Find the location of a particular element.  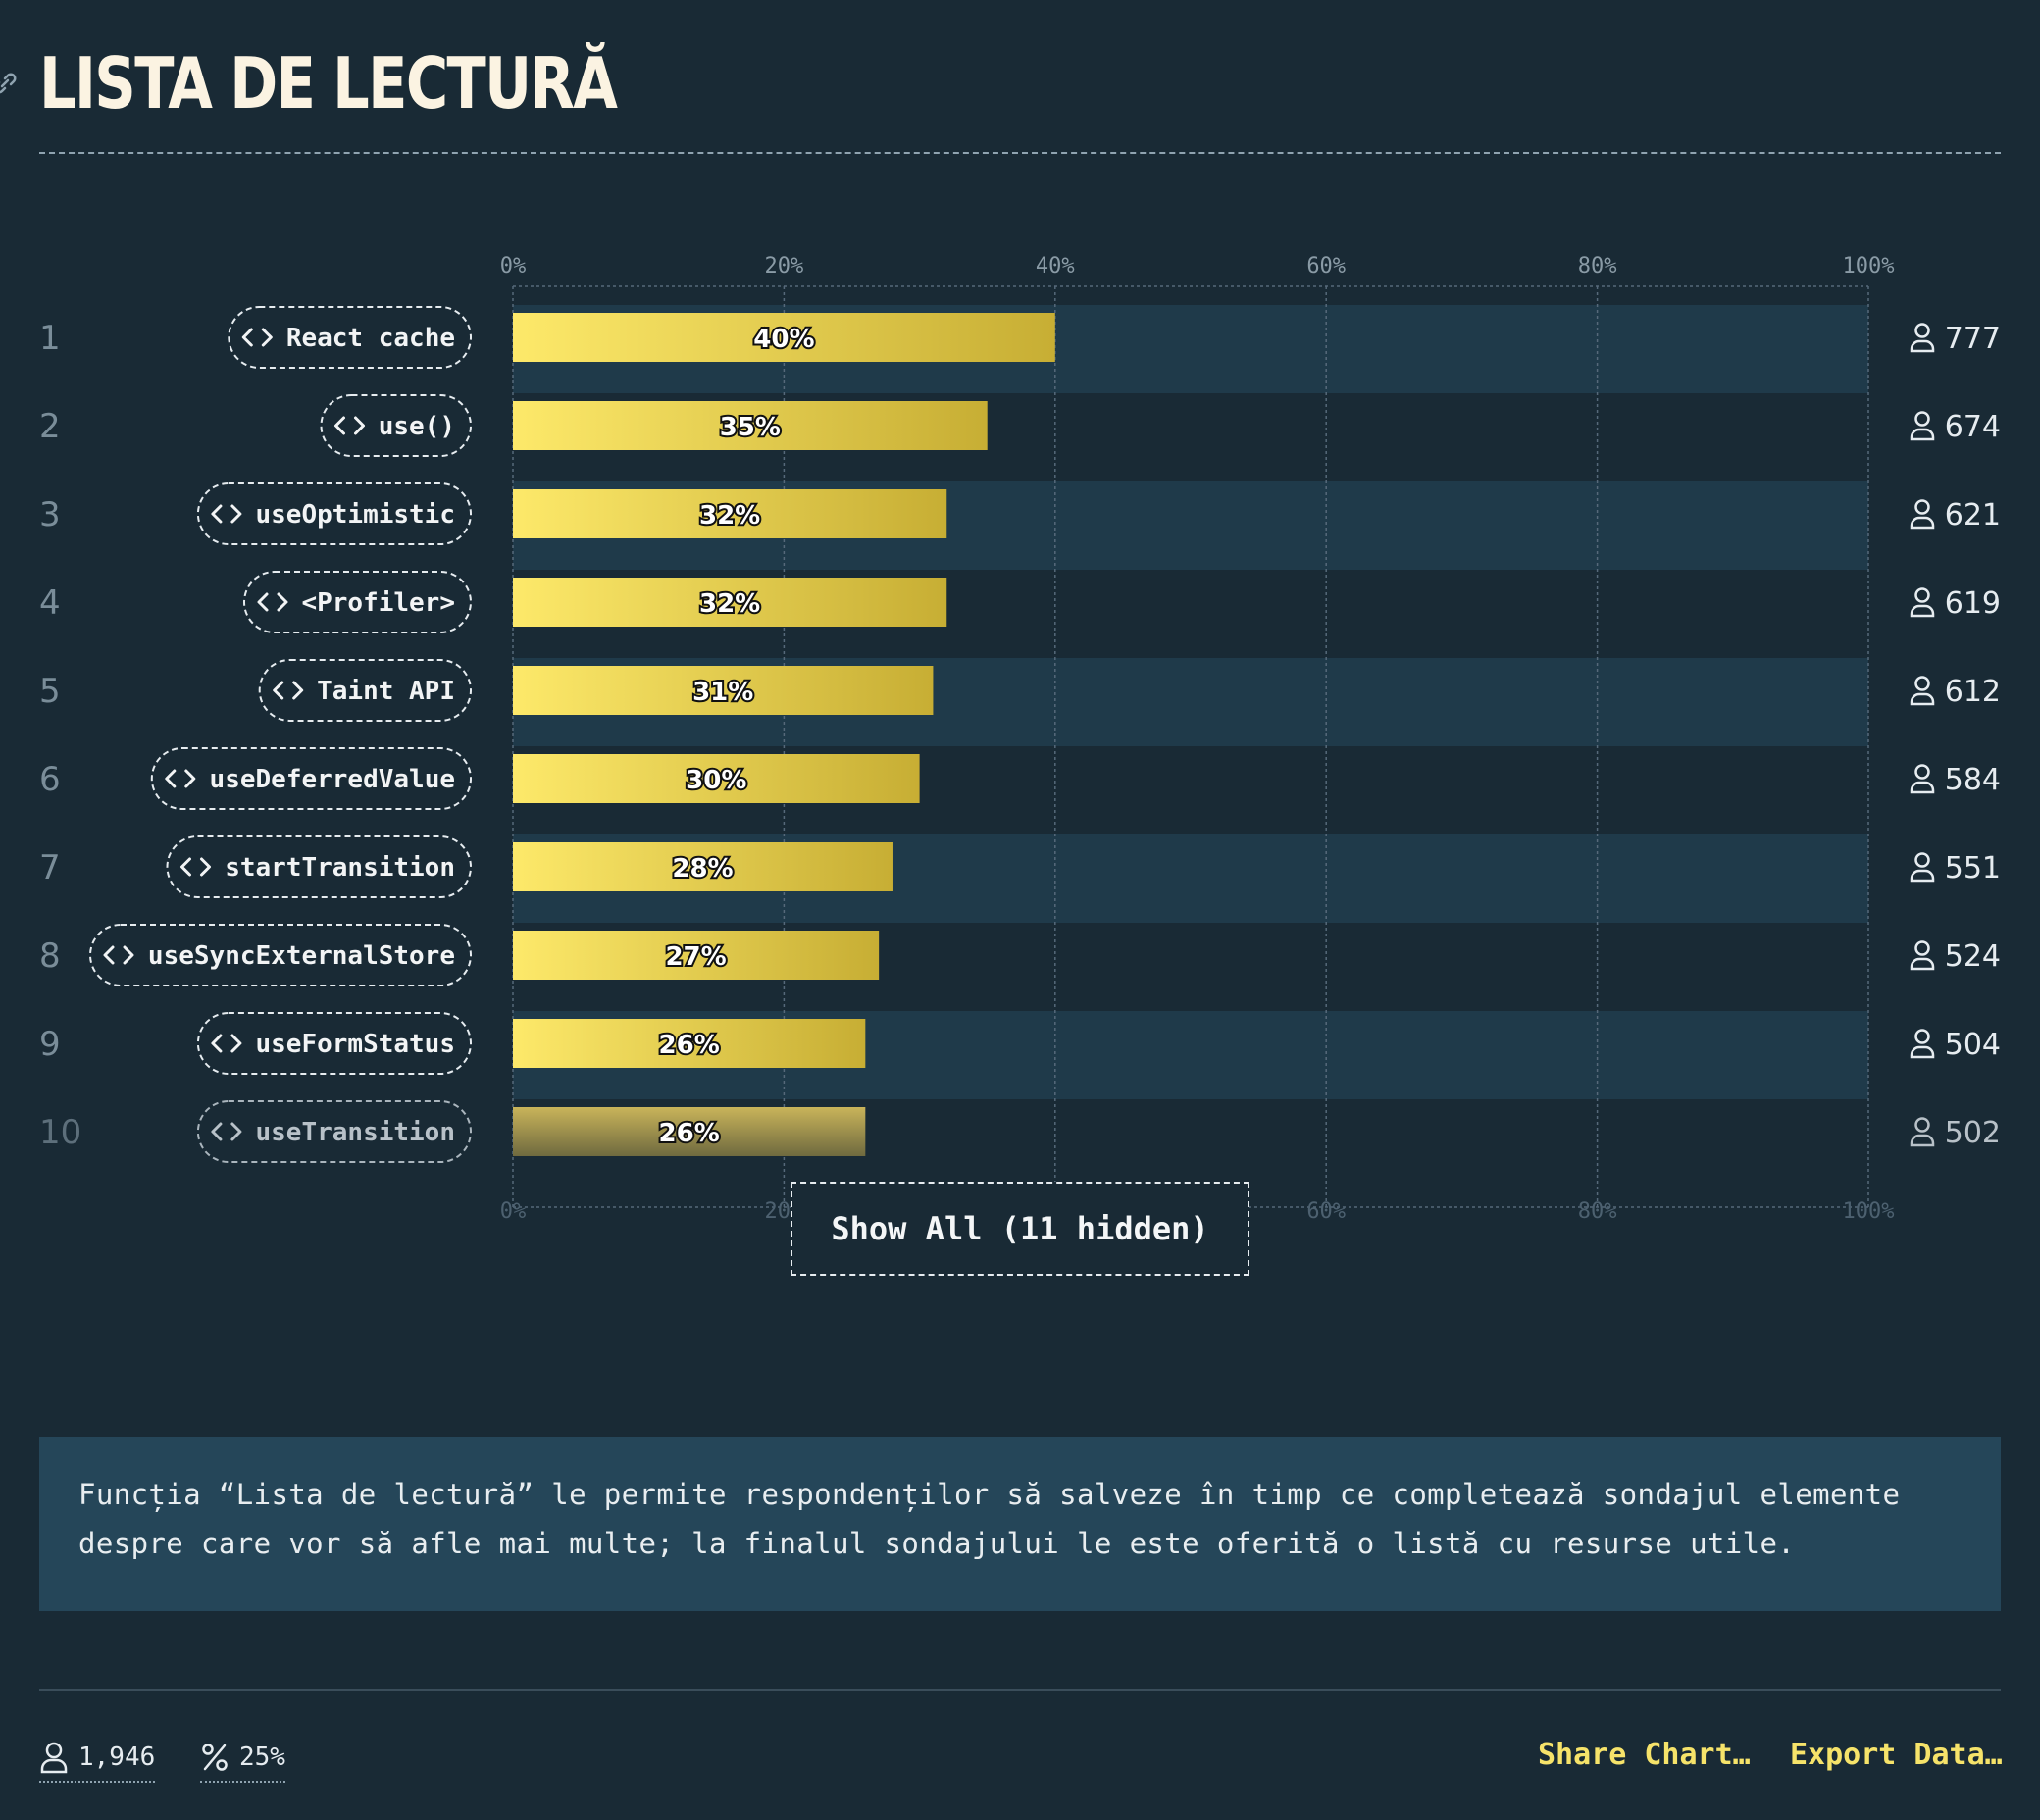

feature-label: startTransition is located at coordinates (340, 868).